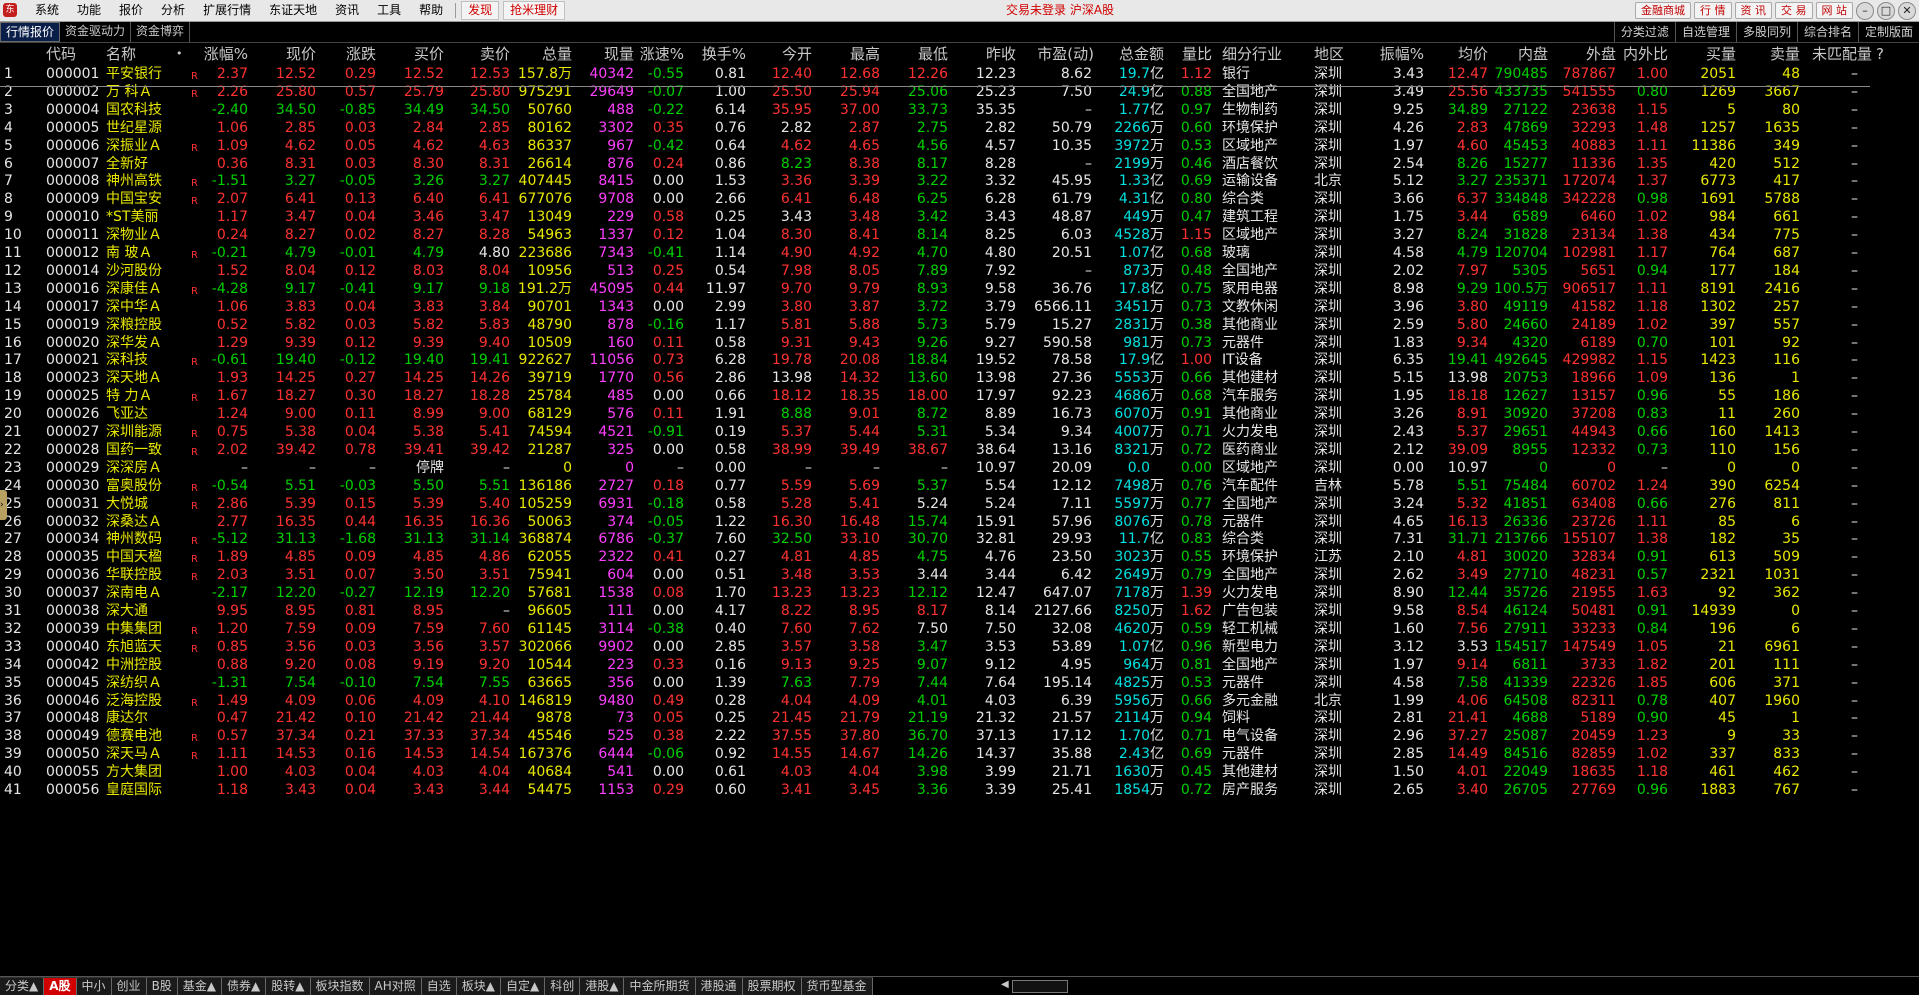  Describe the element at coordinates (523, 986) in the screenshot. I see `market-tab-12: 自定▲` at that location.